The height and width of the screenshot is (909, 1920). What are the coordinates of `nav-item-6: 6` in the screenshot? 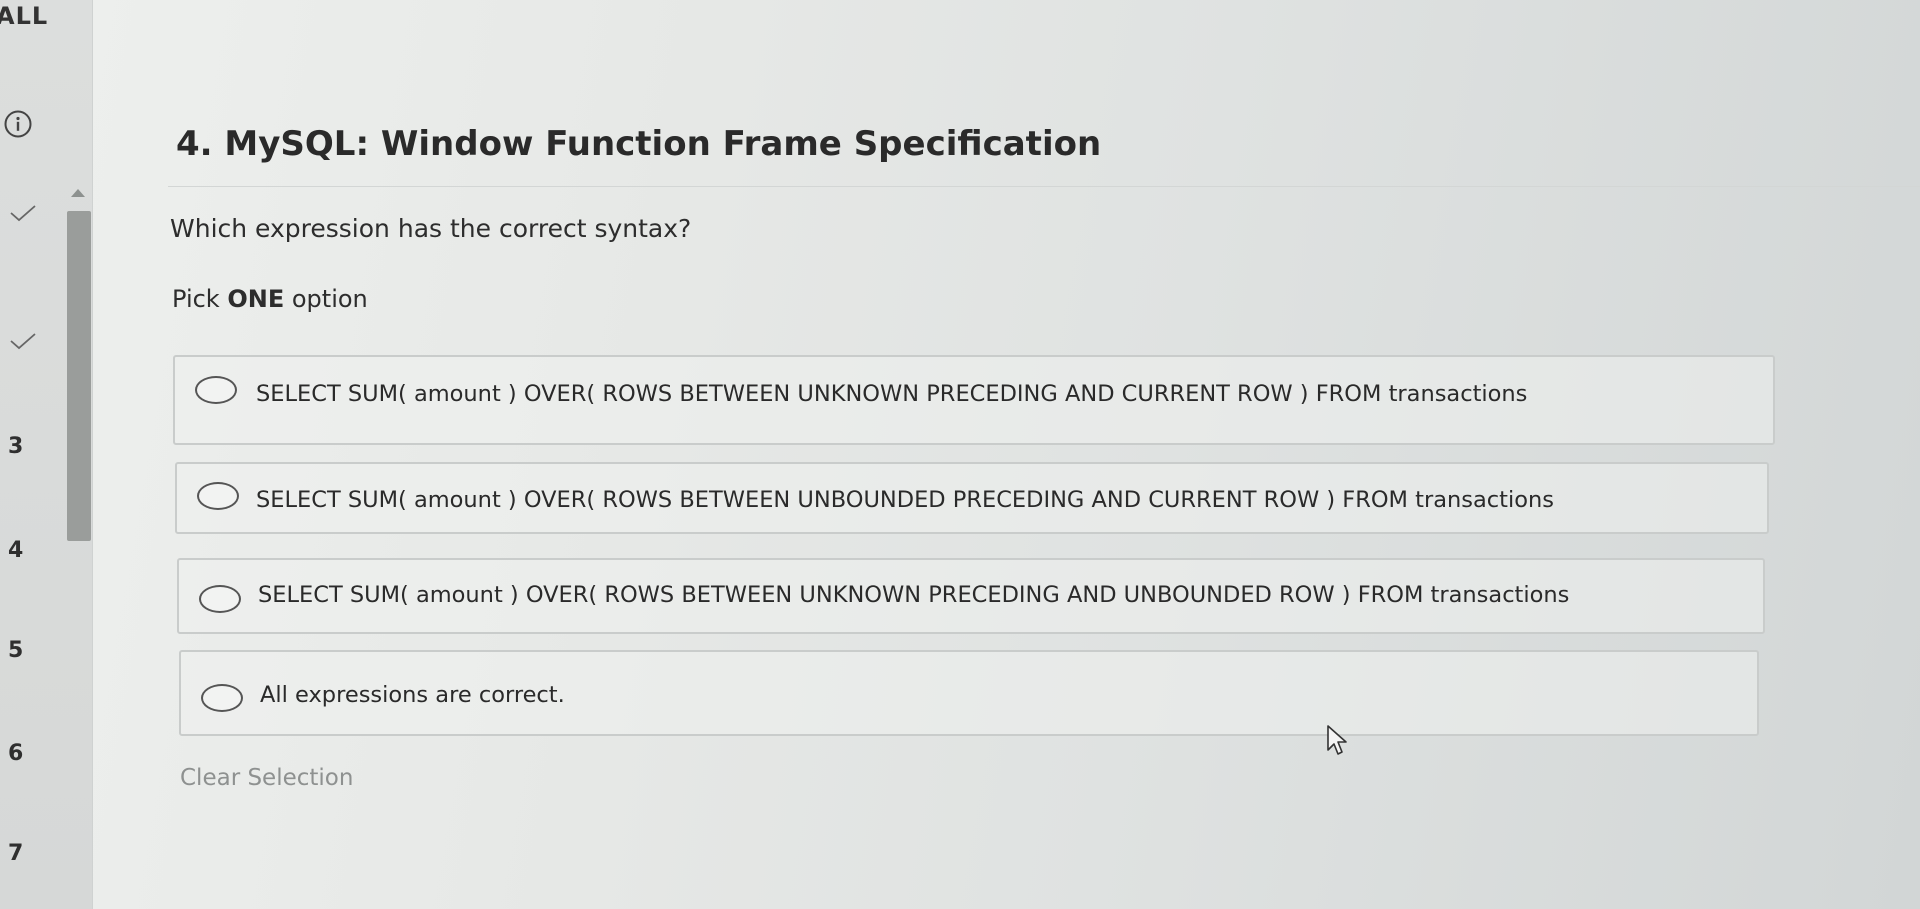 It's located at (15, 753).